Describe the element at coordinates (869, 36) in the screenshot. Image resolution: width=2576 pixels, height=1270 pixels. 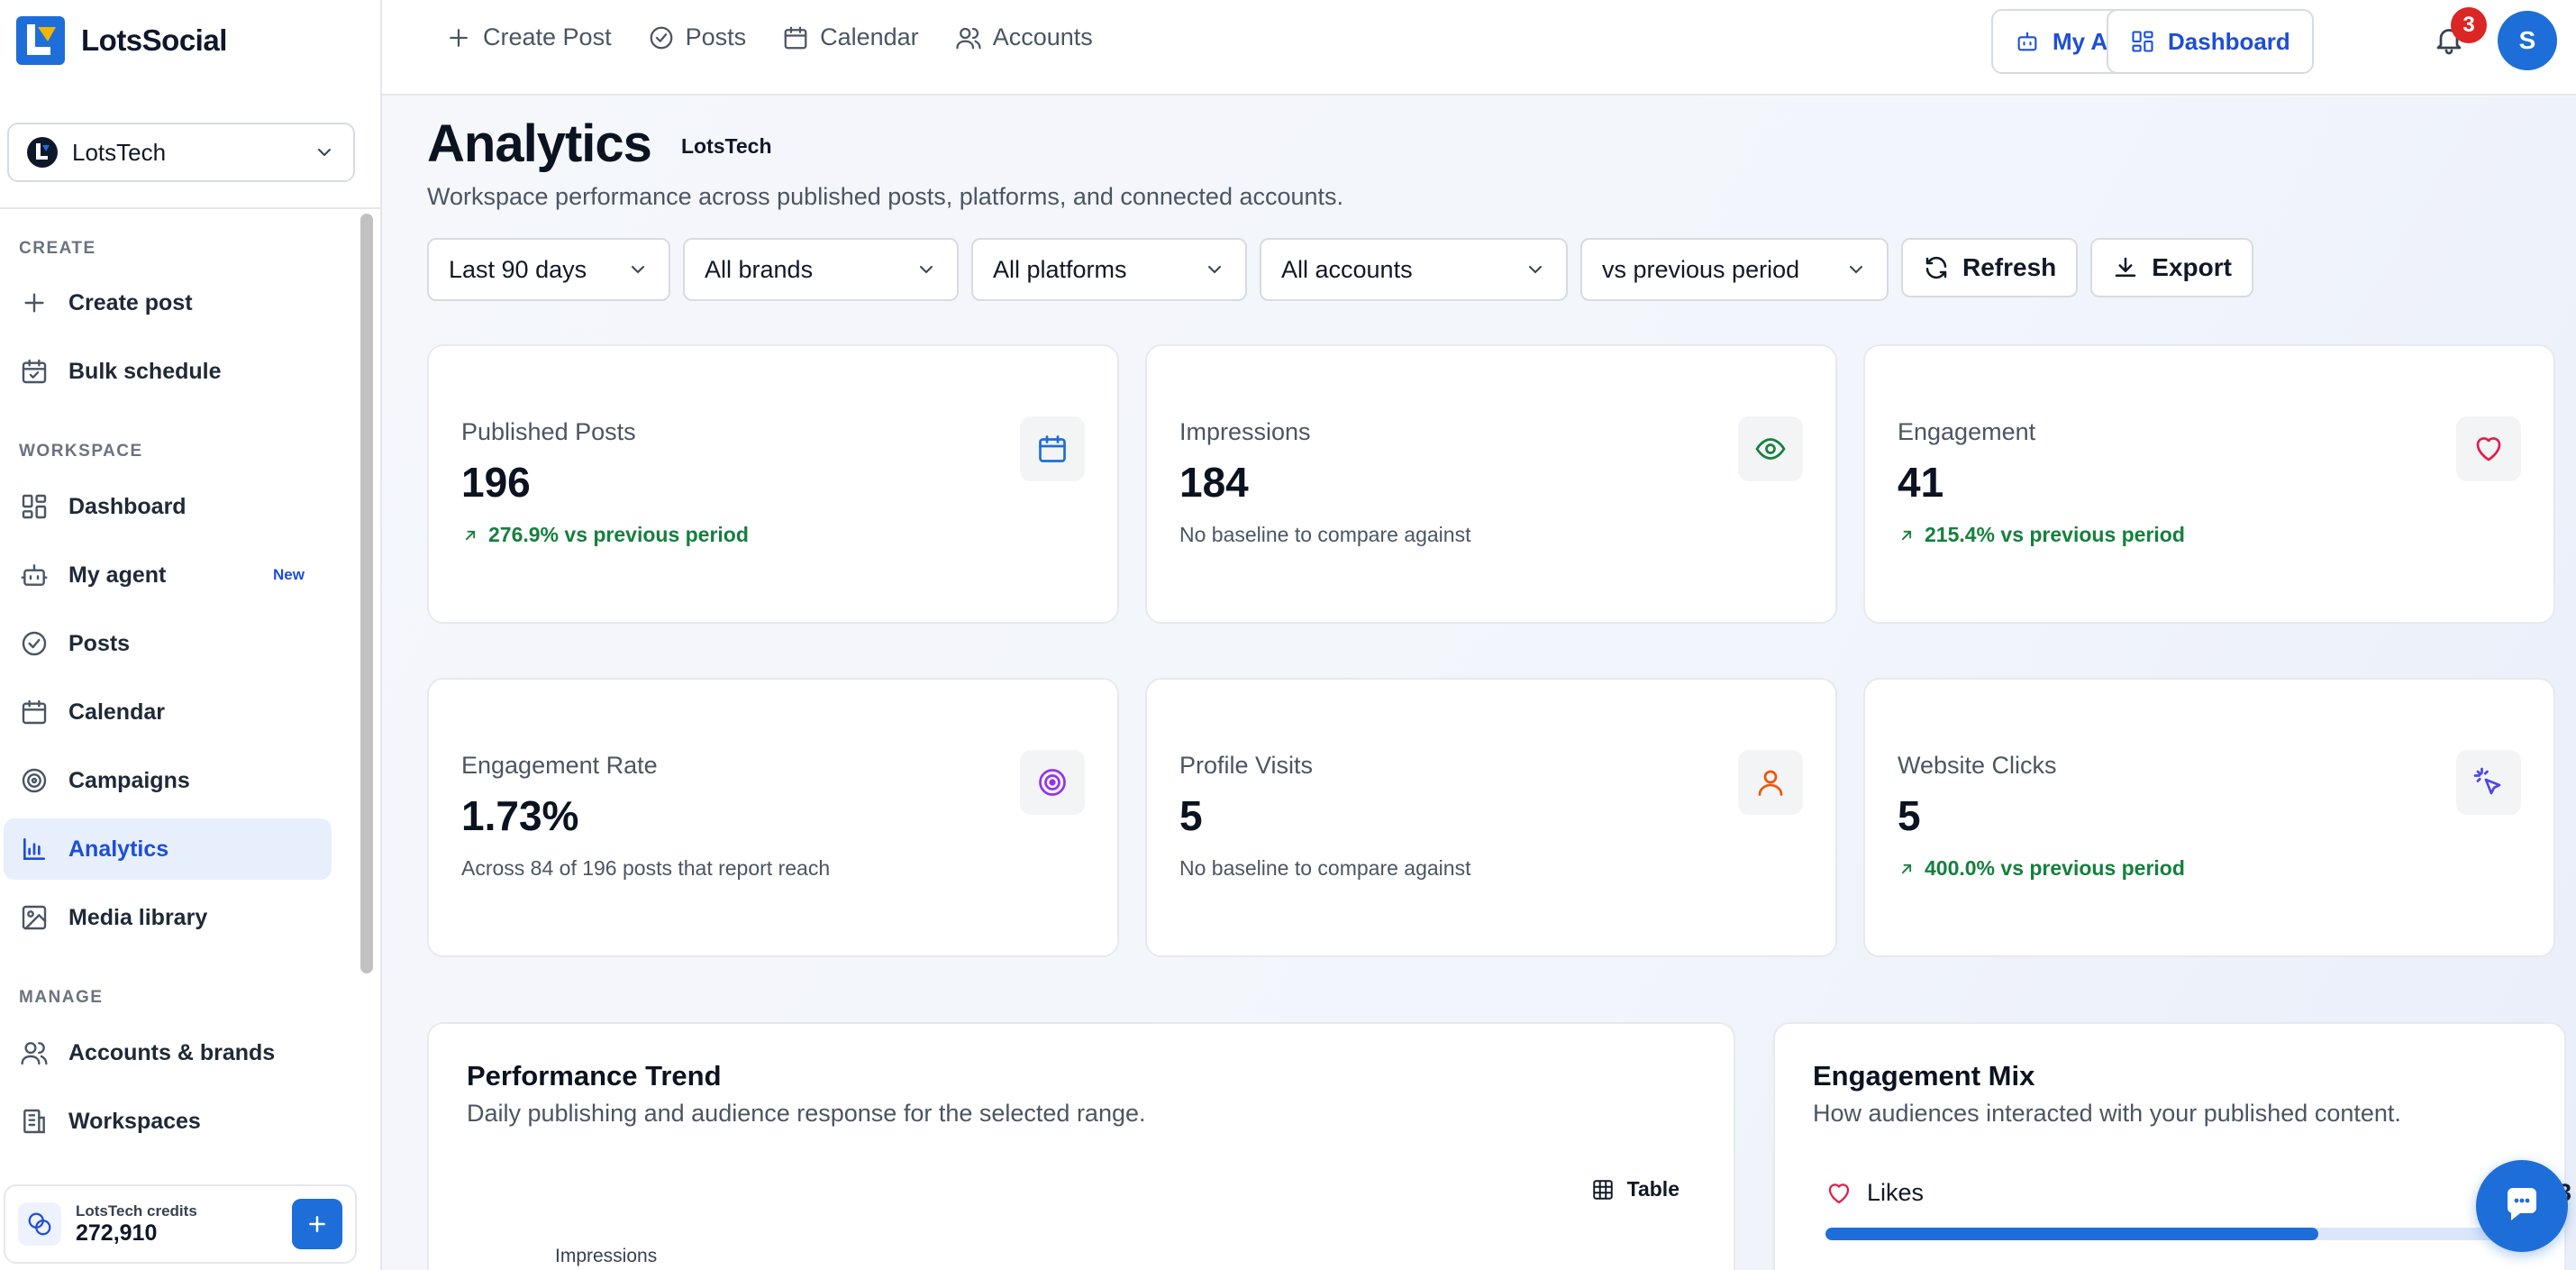
I see `top-nav-label: Calendar` at that location.